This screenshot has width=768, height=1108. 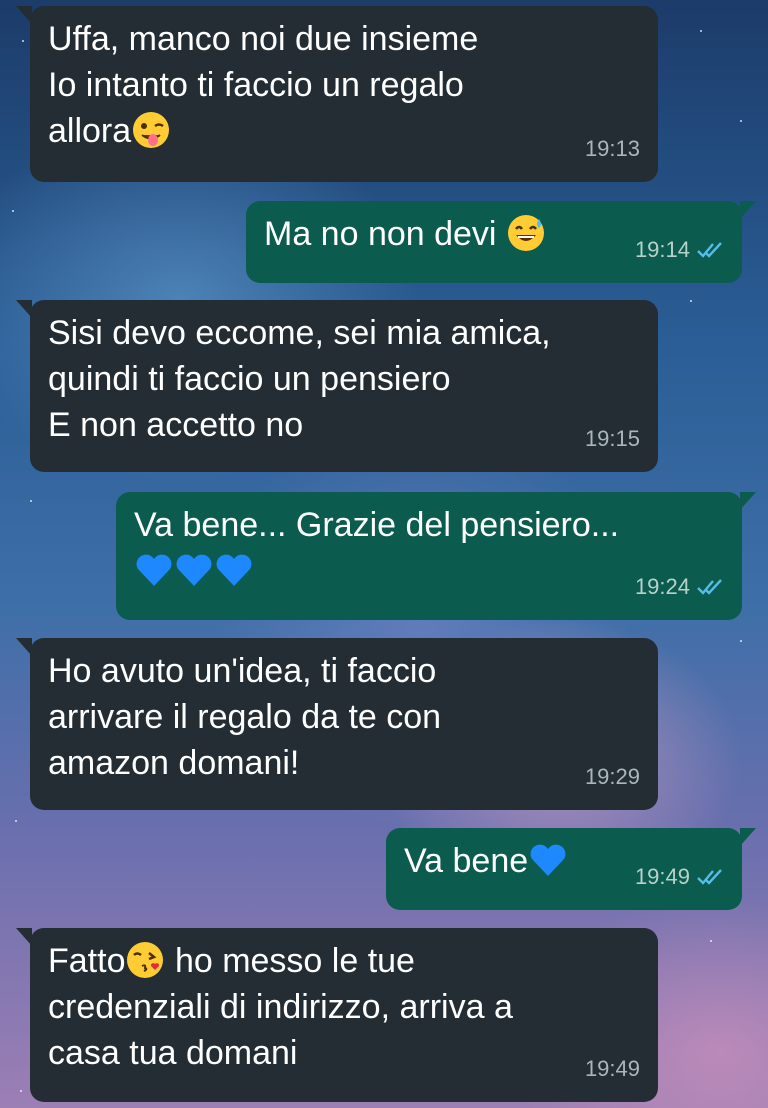 I want to click on message-text: allora, so click(x=90, y=131).